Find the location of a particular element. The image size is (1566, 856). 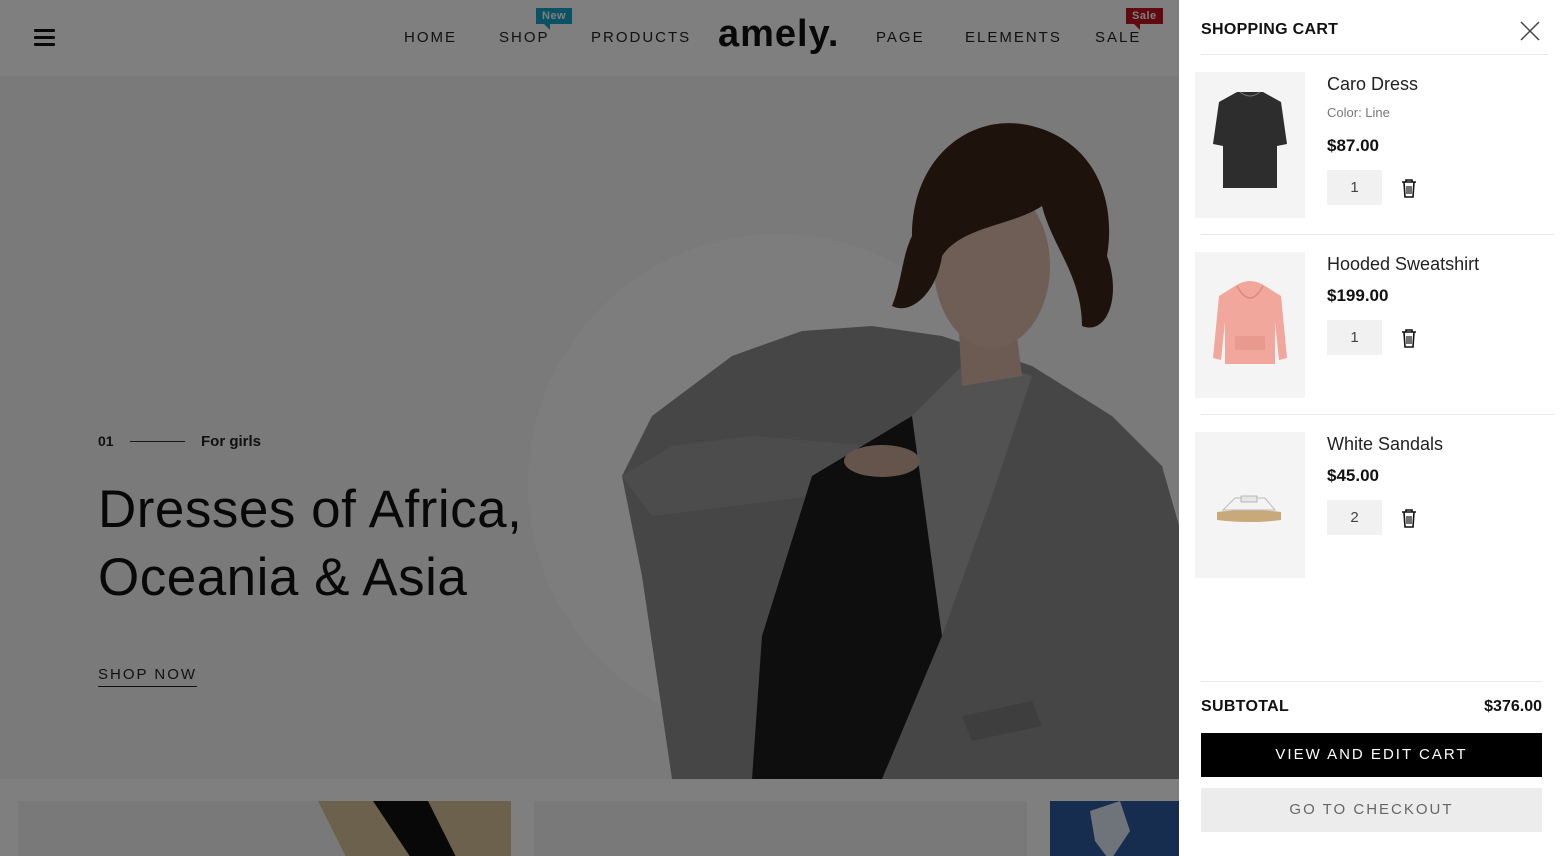

subtotal-label: SUBTOTAL is located at coordinates (1245, 706).